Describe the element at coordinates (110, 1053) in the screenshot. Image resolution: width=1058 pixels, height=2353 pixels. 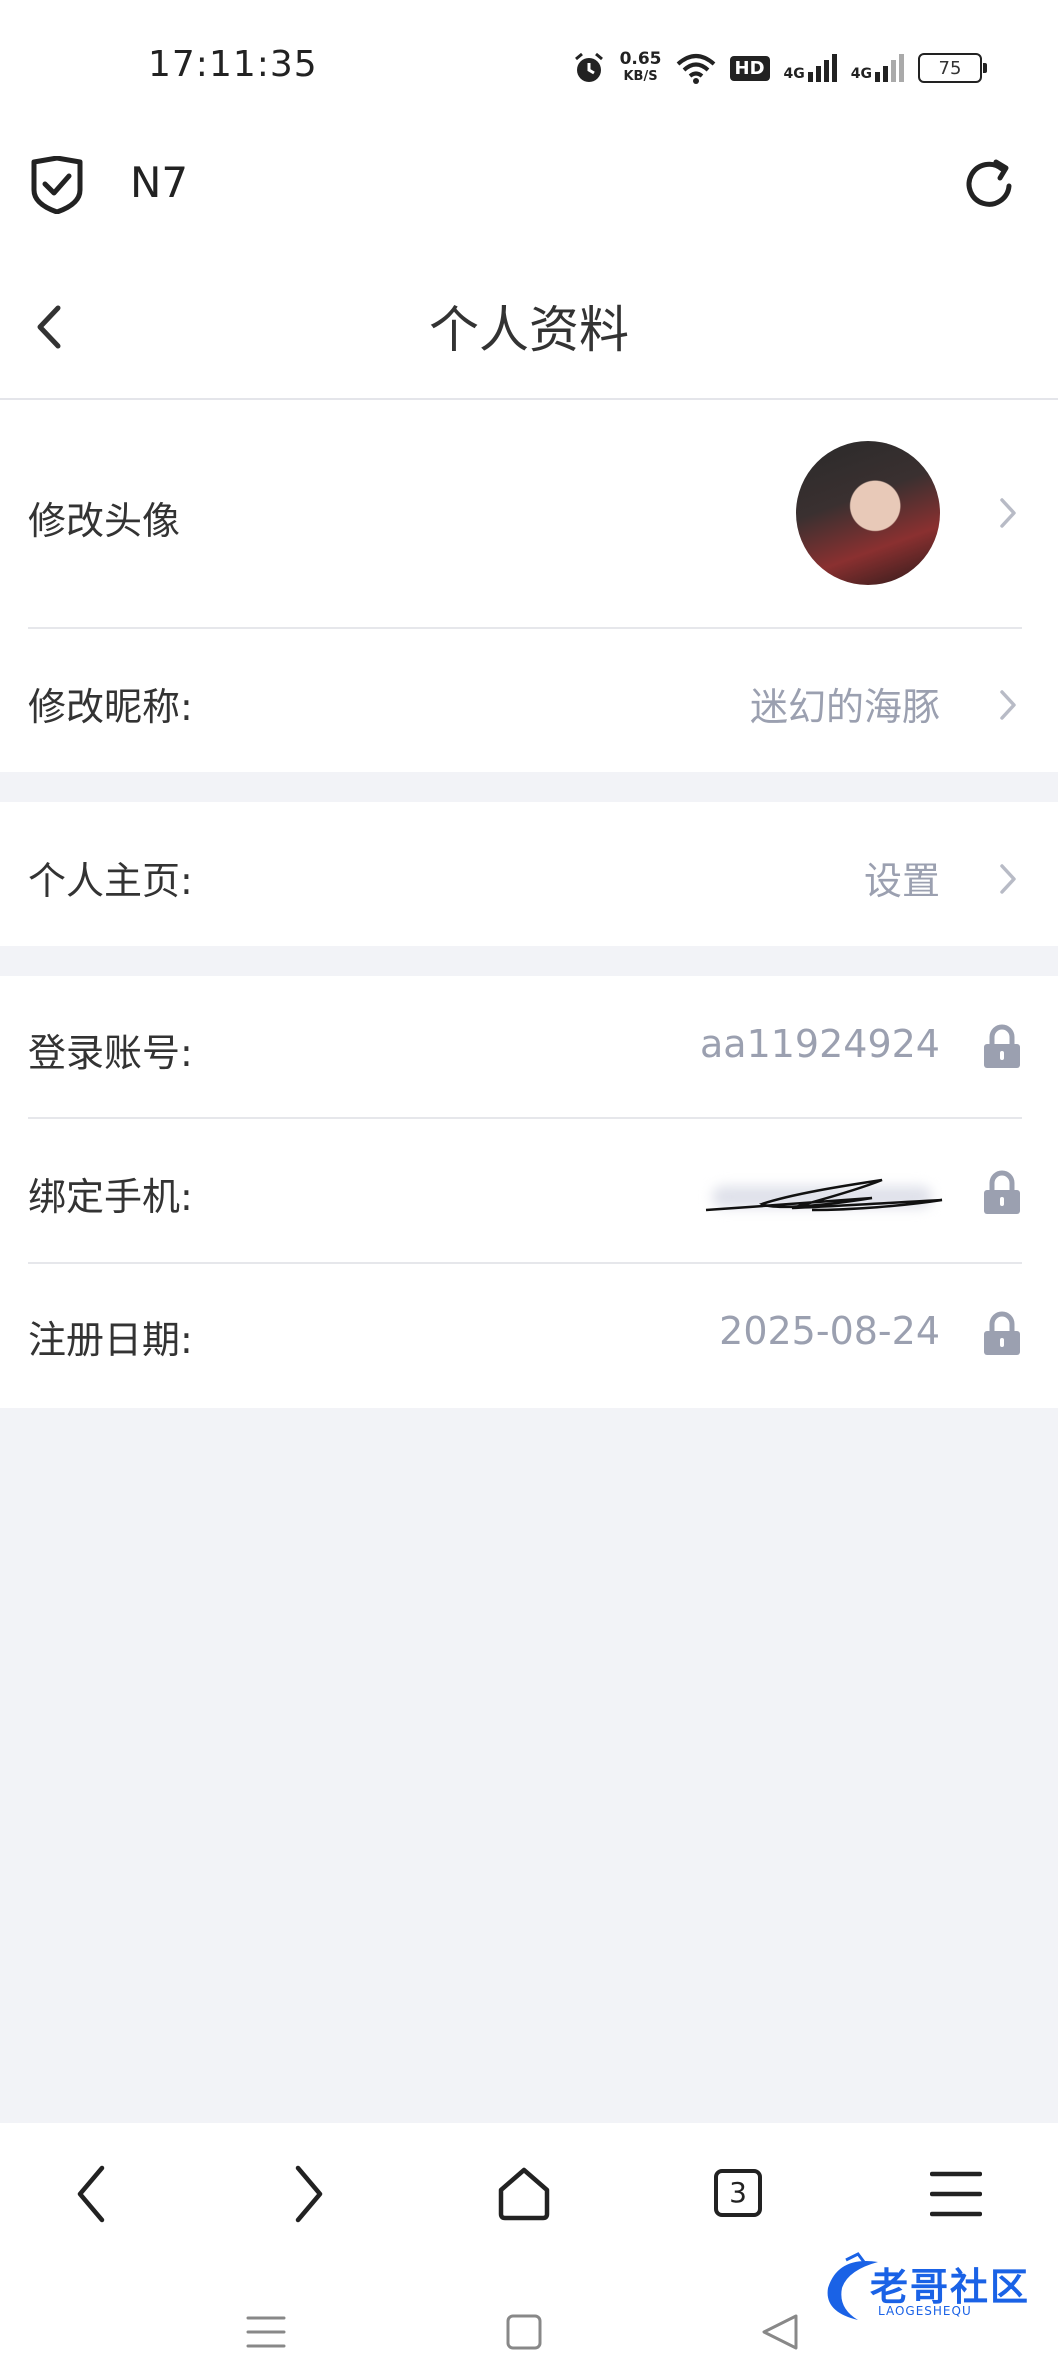
I see `account-label: 登录账号:` at that location.